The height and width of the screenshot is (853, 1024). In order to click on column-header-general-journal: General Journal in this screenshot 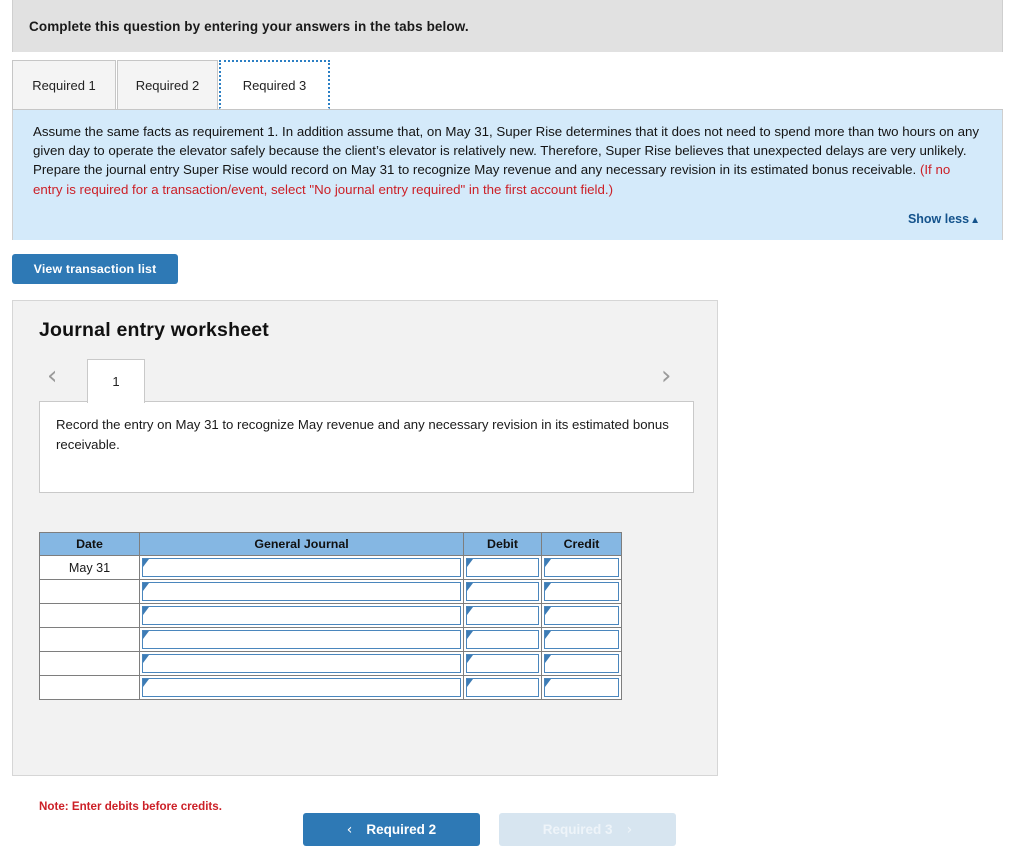, I will do `click(301, 544)`.